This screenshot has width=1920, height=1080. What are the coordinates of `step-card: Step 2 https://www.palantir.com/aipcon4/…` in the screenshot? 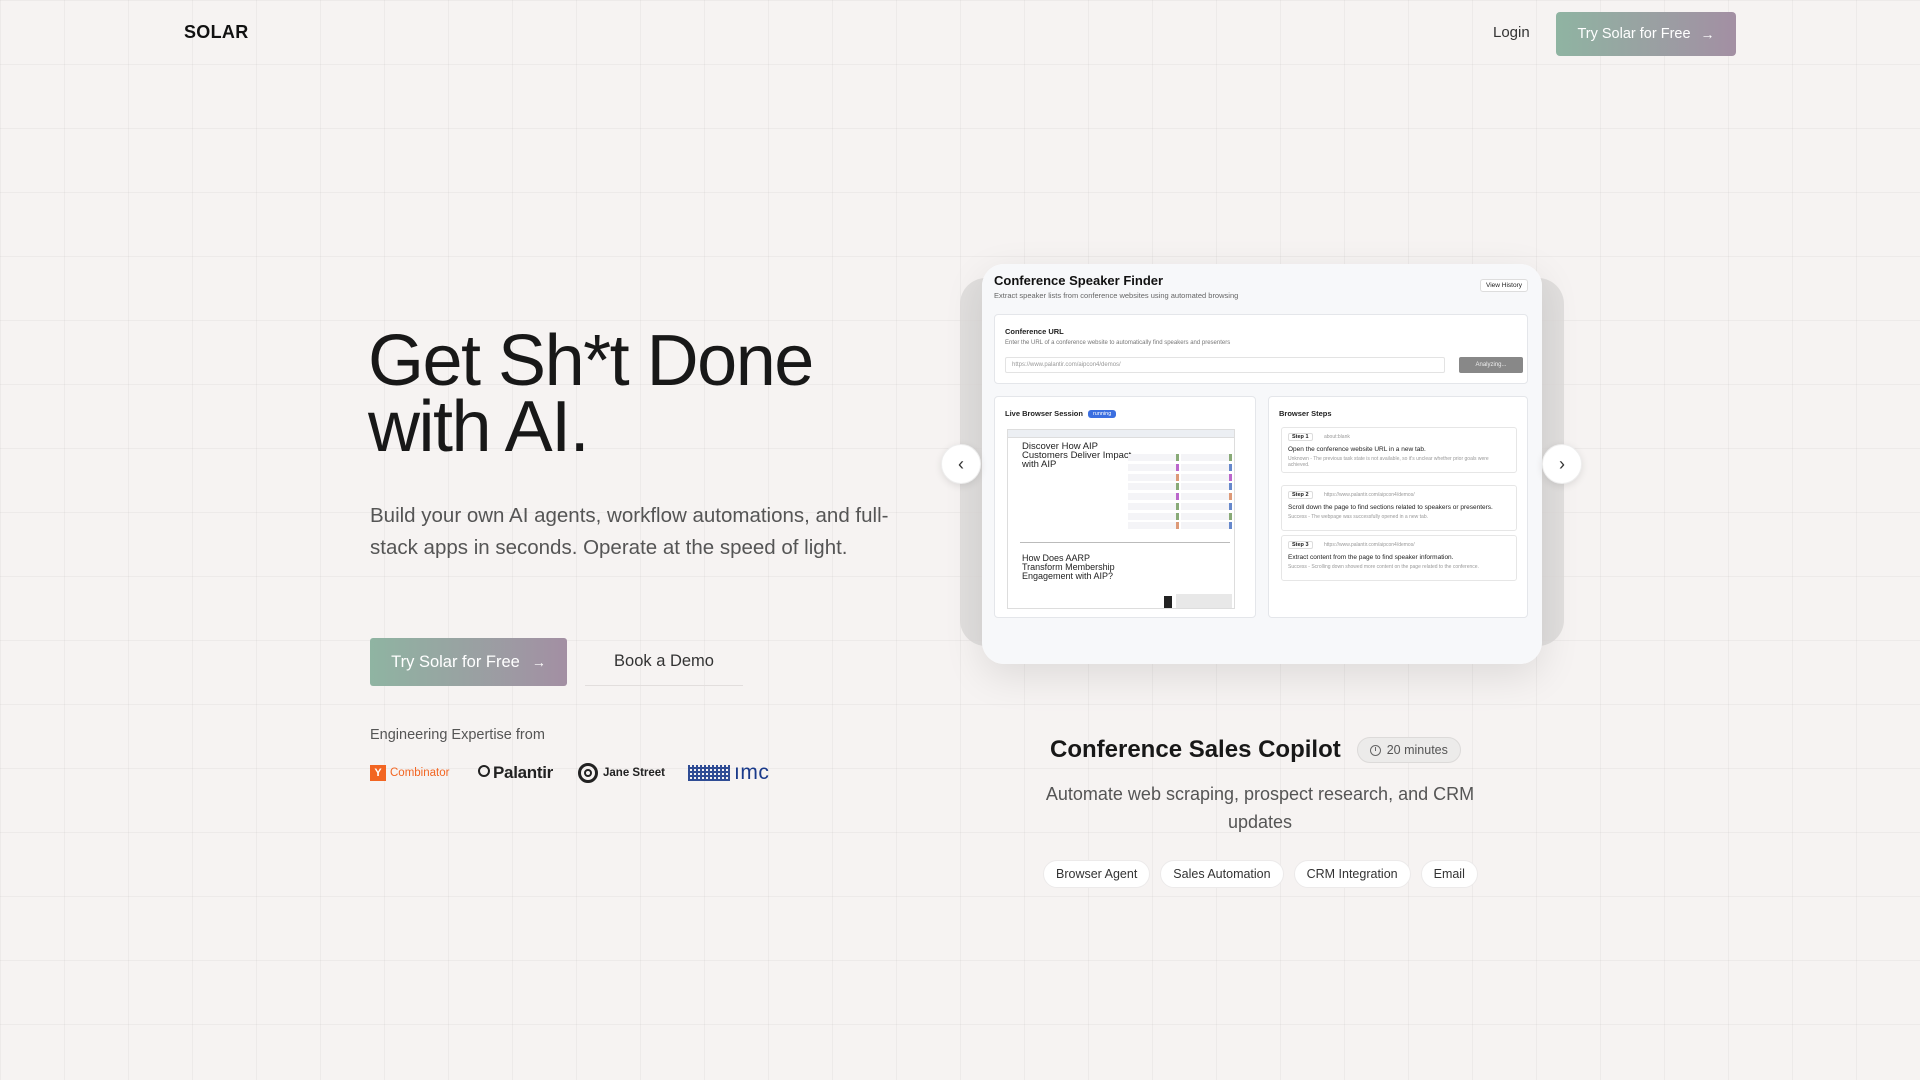 It's located at (1399, 508).